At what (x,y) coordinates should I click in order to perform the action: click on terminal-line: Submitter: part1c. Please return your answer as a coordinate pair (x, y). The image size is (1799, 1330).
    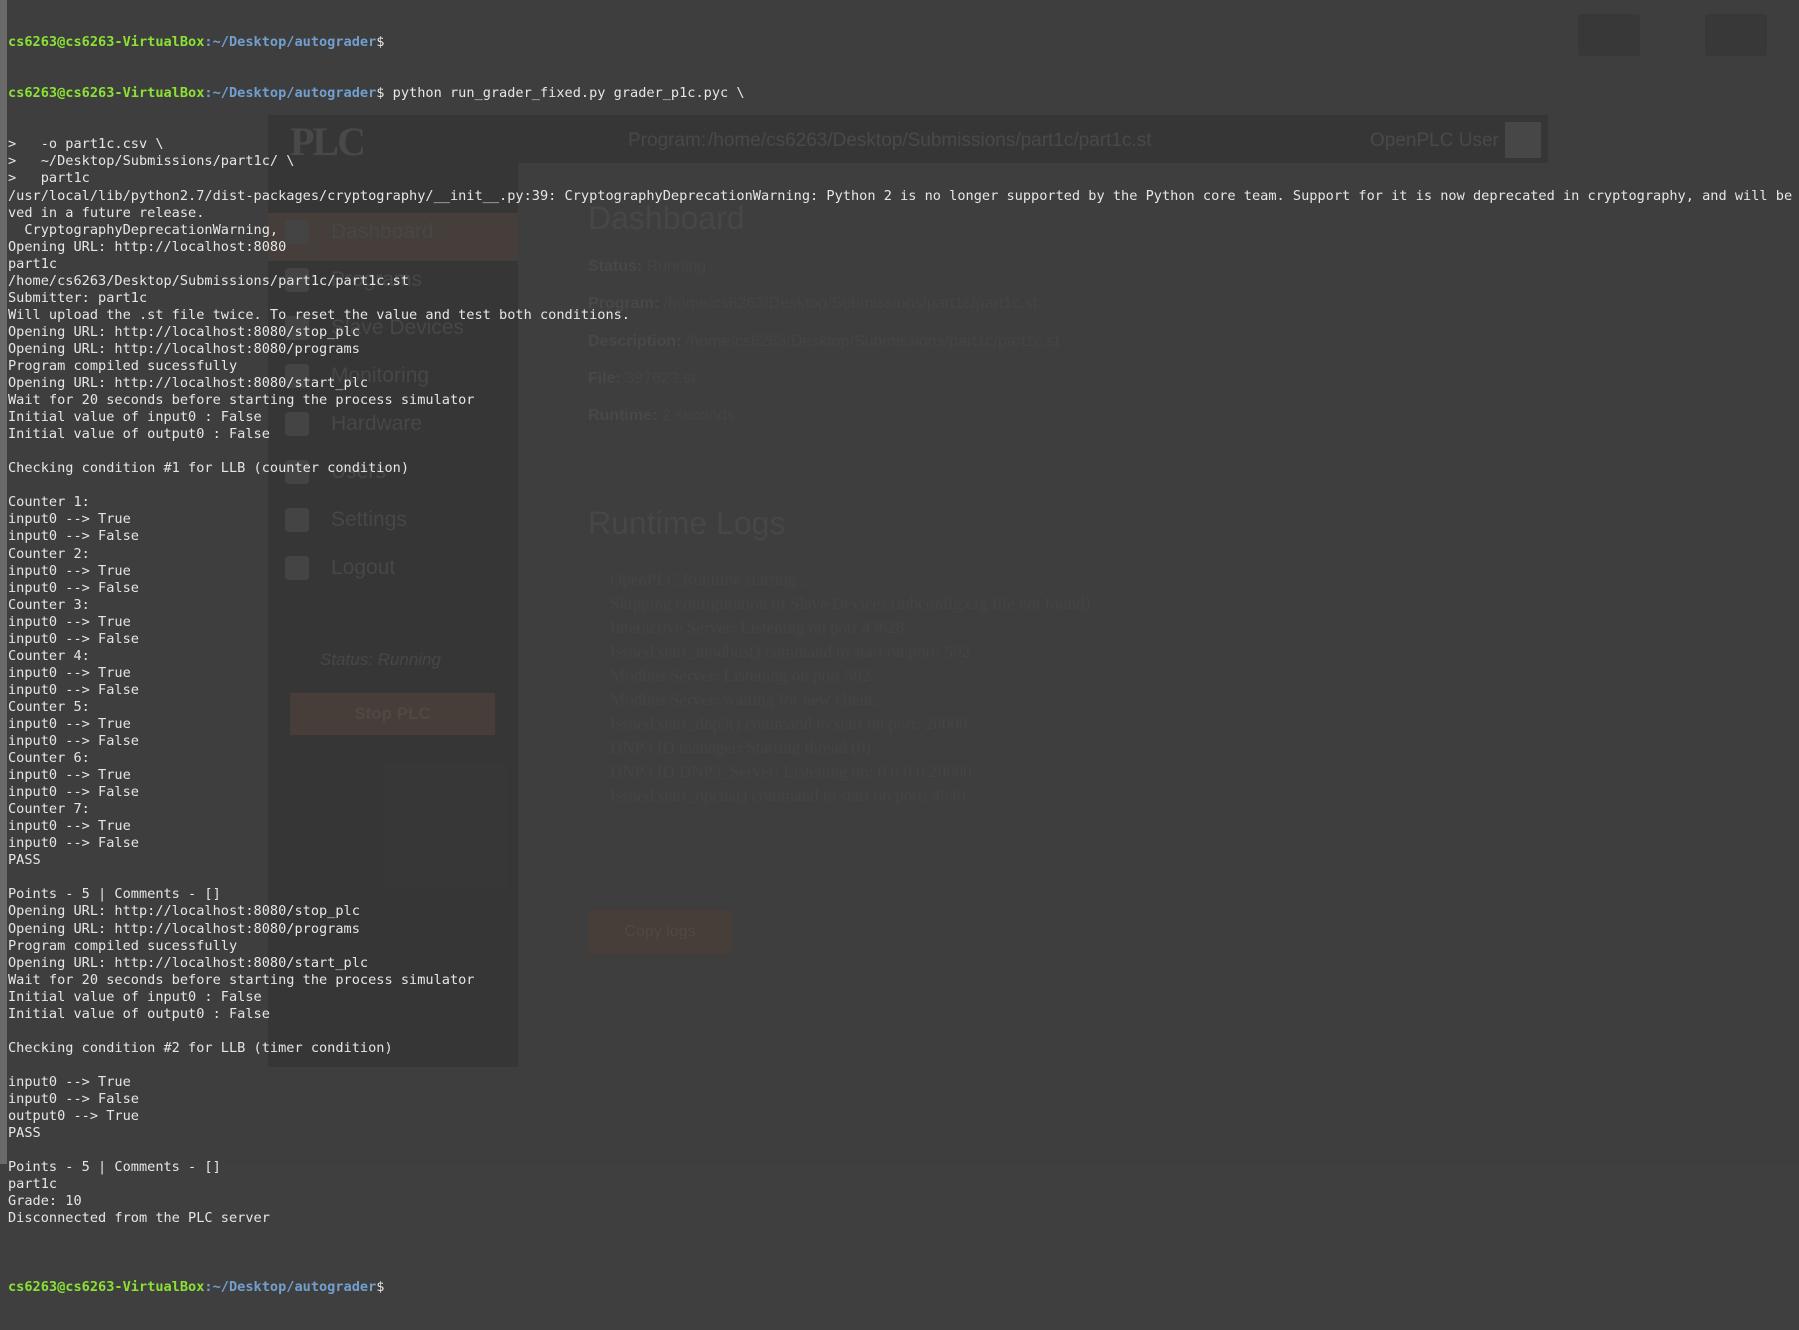
    Looking at the image, I should click on (78, 297).